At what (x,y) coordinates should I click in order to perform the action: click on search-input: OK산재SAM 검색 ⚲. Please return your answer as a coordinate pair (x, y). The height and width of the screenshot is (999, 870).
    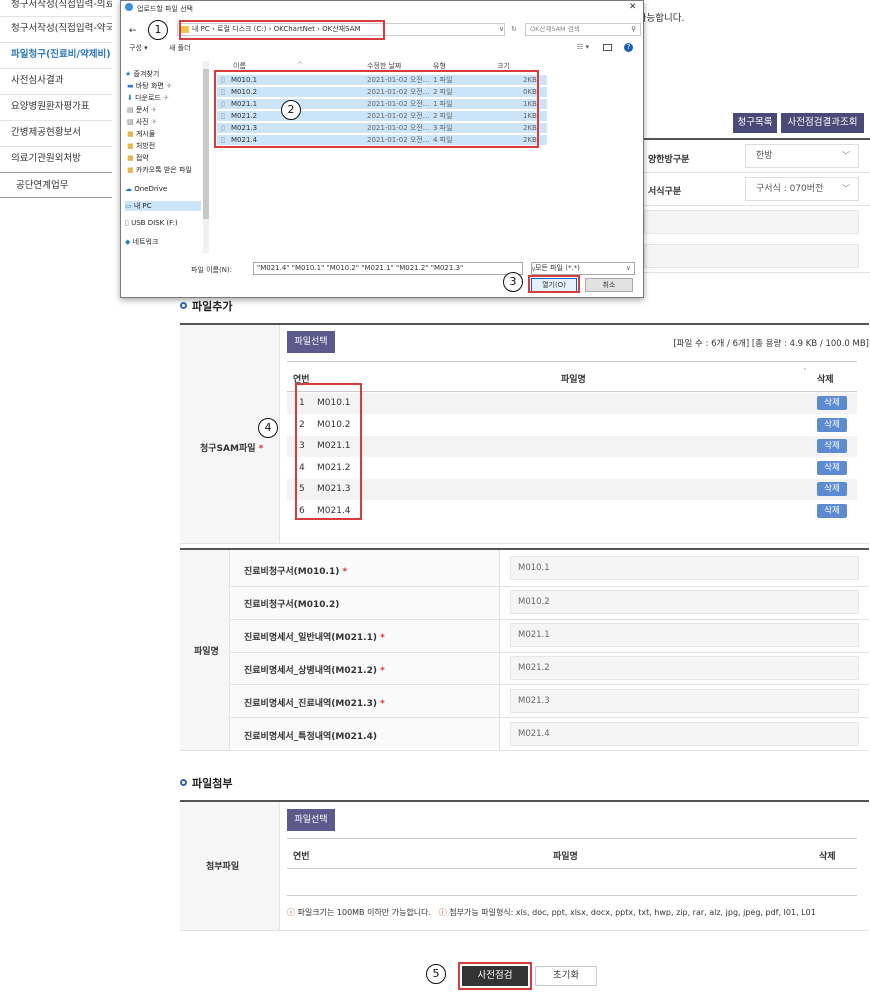
    Looking at the image, I should click on (583, 29).